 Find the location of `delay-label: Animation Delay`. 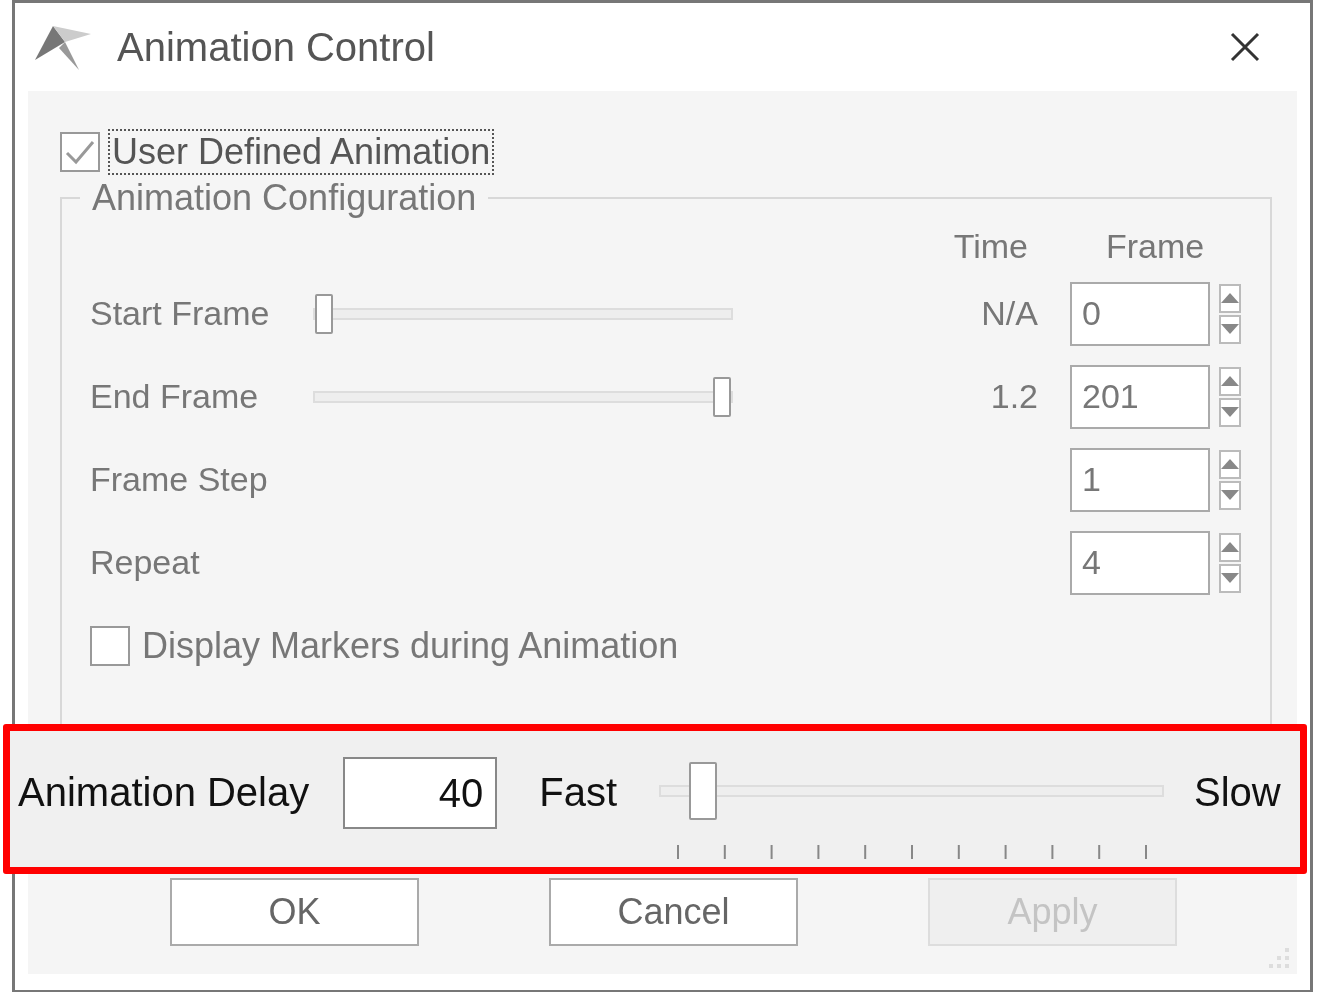

delay-label: Animation Delay is located at coordinates (164, 792).